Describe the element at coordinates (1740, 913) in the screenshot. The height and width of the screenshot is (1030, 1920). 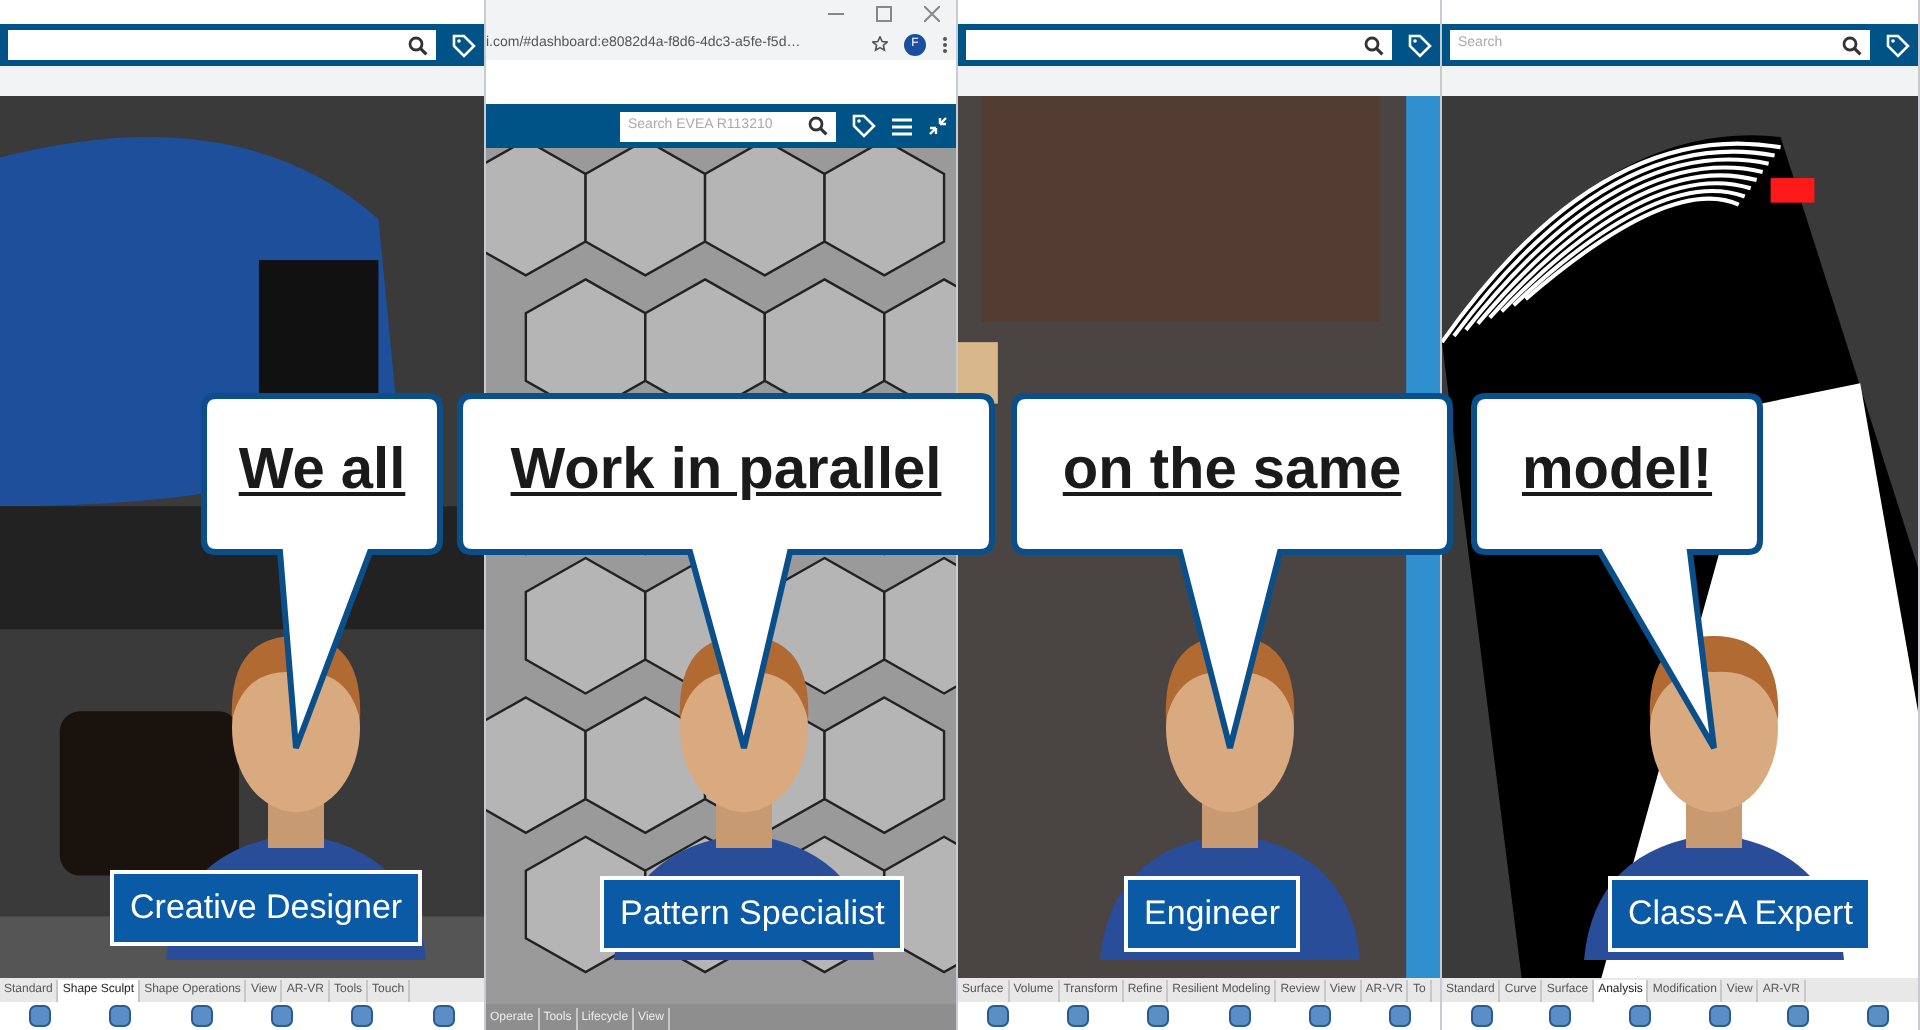
I see `role-caption: Class-A Expert` at that location.